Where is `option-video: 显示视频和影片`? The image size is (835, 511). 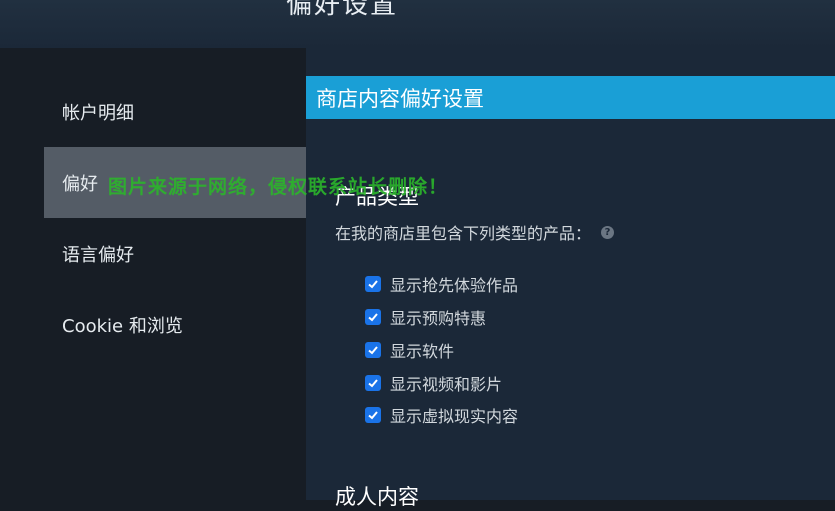 option-video: 显示视频和影片 is located at coordinates (433, 383).